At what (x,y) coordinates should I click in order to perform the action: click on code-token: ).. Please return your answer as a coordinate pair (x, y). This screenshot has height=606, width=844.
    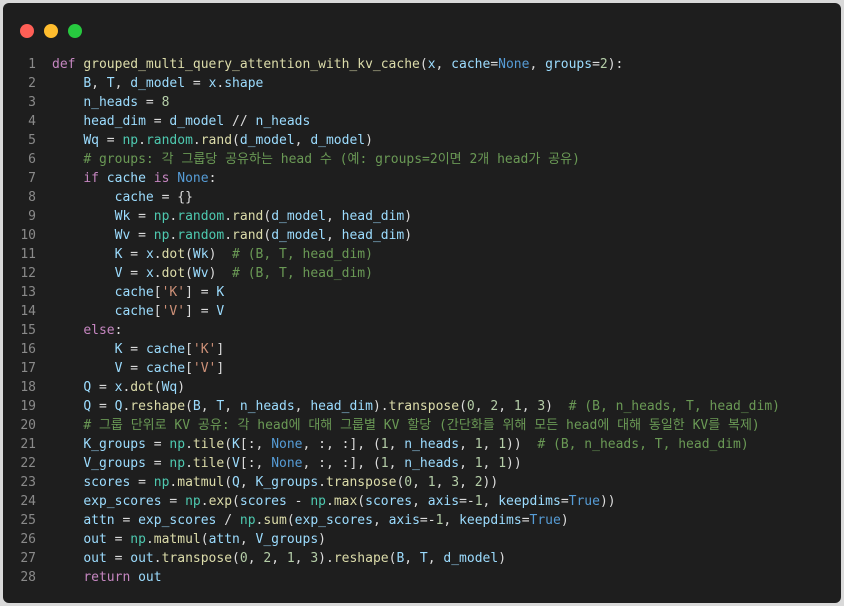
    Looking at the image, I should click on (326, 558).